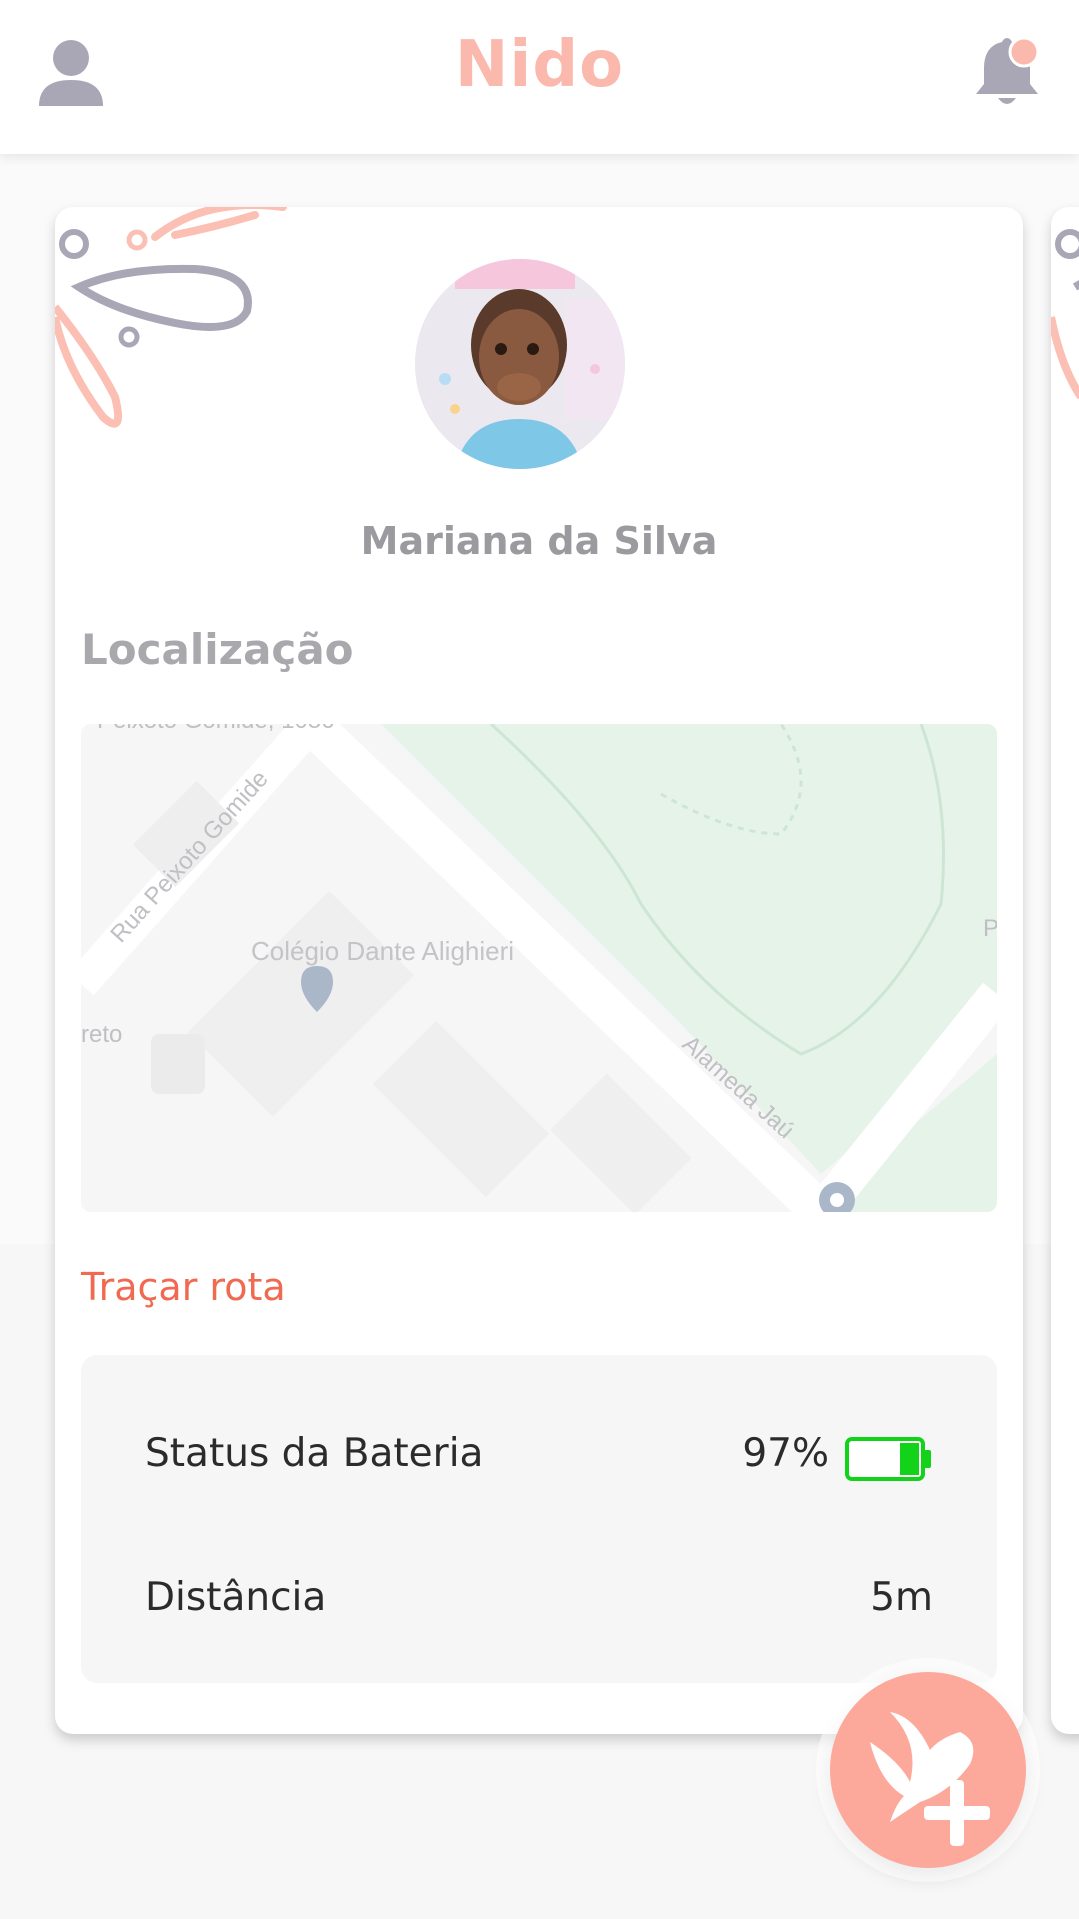 Image resolution: width=1079 pixels, height=1919 pixels. Describe the element at coordinates (888, 1459) in the screenshot. I see `battery-icon` at that location.